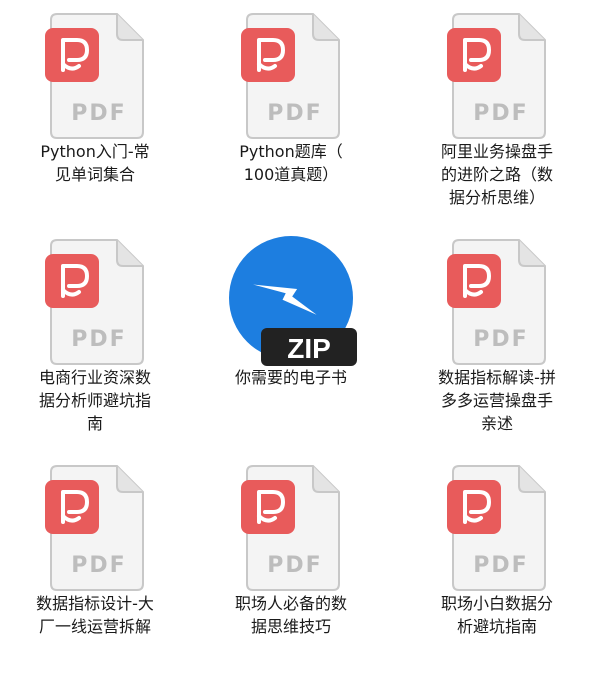 The image size is (595, 677). Describe the element at coordinates (95, 615) in the screenshot. I see `file-name: 数据指标设计-大 厂一线运营拆解` at that location.